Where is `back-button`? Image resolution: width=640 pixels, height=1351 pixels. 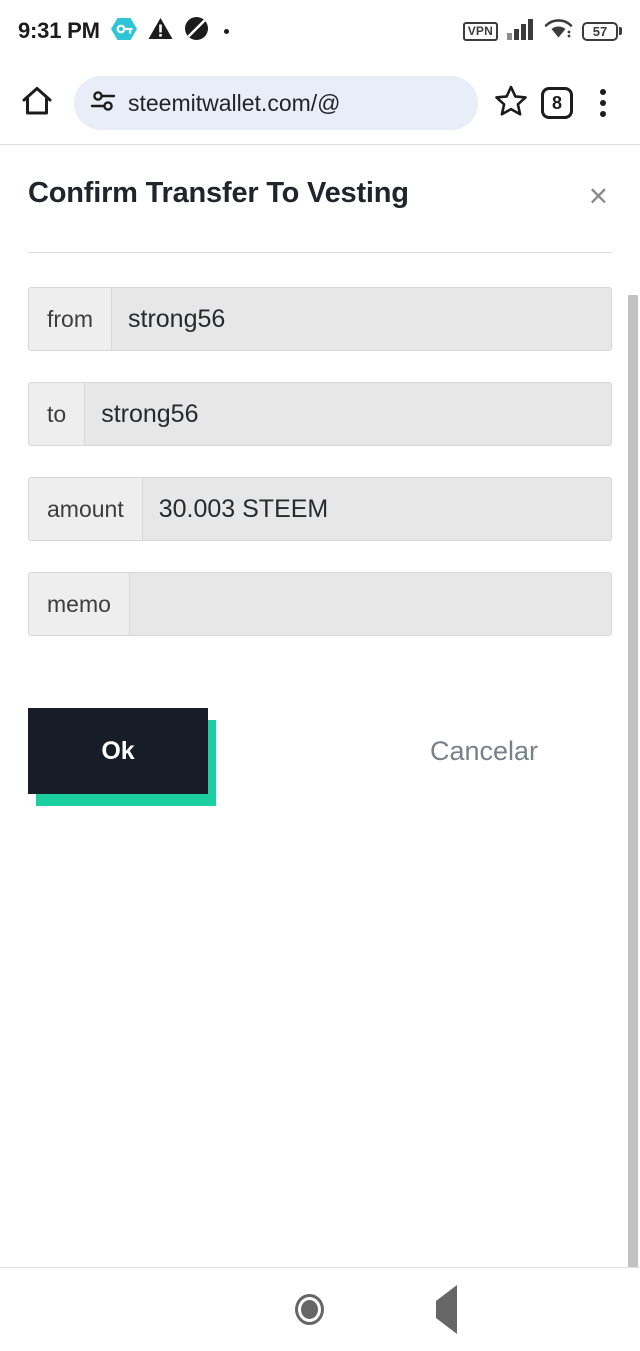 back-button is located at coordinates (446, 1309).